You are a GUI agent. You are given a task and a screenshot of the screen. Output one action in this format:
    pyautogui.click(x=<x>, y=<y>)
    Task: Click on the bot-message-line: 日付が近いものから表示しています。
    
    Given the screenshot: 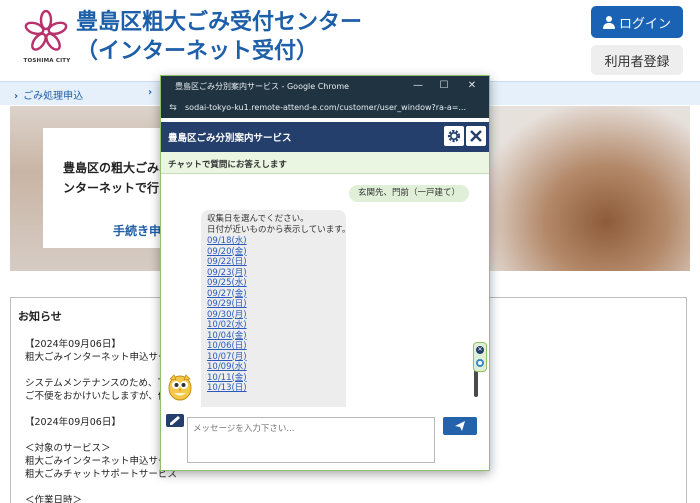 What is the action you would take?
    pyautogui.click(x=279, y=230)
    